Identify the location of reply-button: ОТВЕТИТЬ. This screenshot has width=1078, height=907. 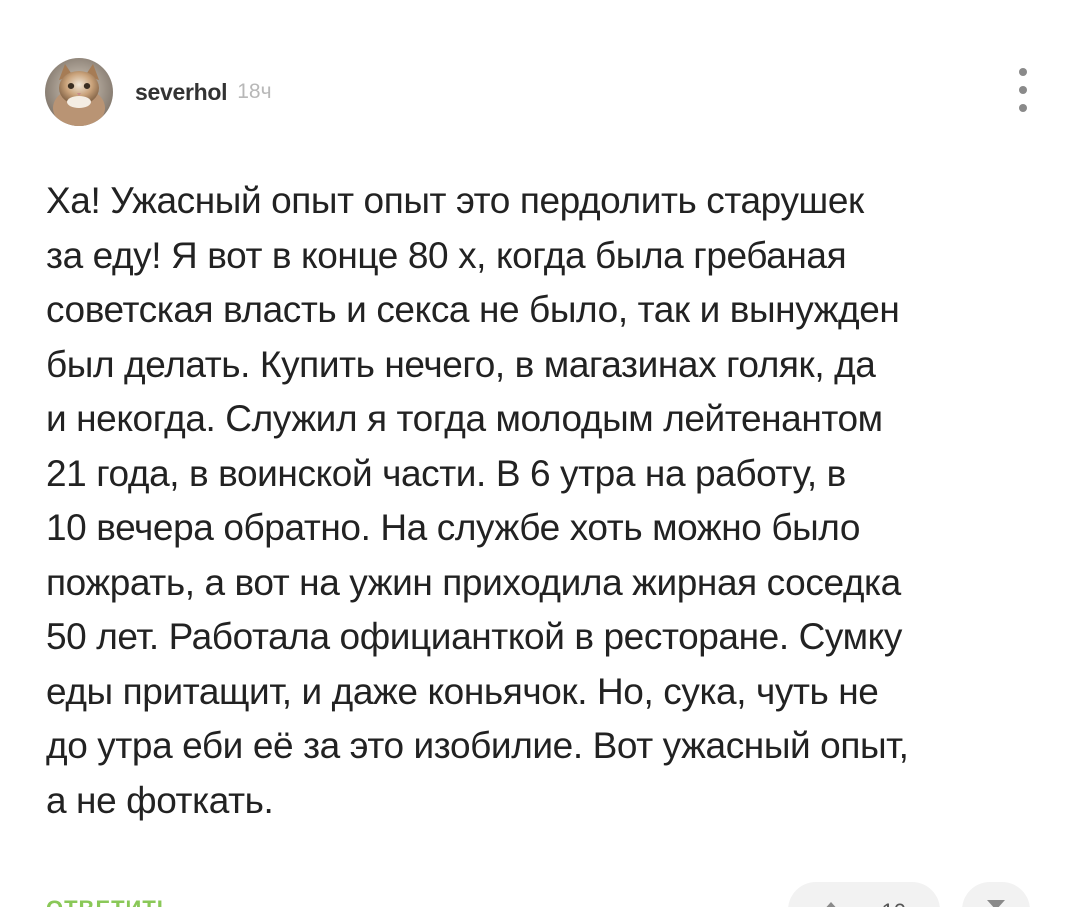
(110, 901).